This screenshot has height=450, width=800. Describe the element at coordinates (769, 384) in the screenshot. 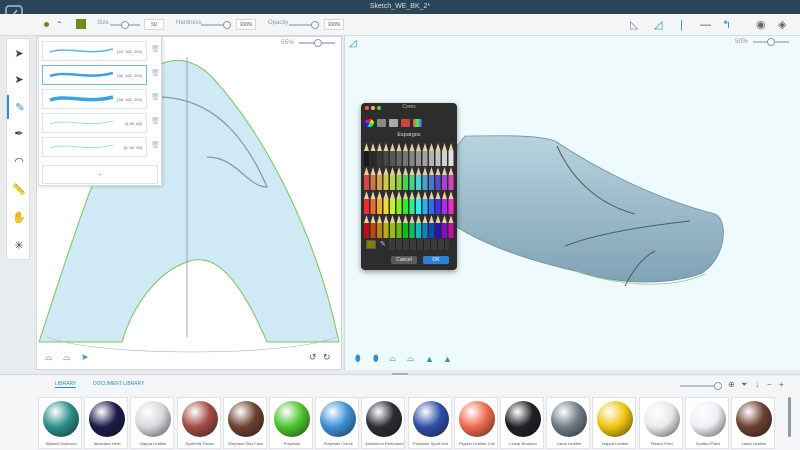

I see `minus-icon: −` at that location.